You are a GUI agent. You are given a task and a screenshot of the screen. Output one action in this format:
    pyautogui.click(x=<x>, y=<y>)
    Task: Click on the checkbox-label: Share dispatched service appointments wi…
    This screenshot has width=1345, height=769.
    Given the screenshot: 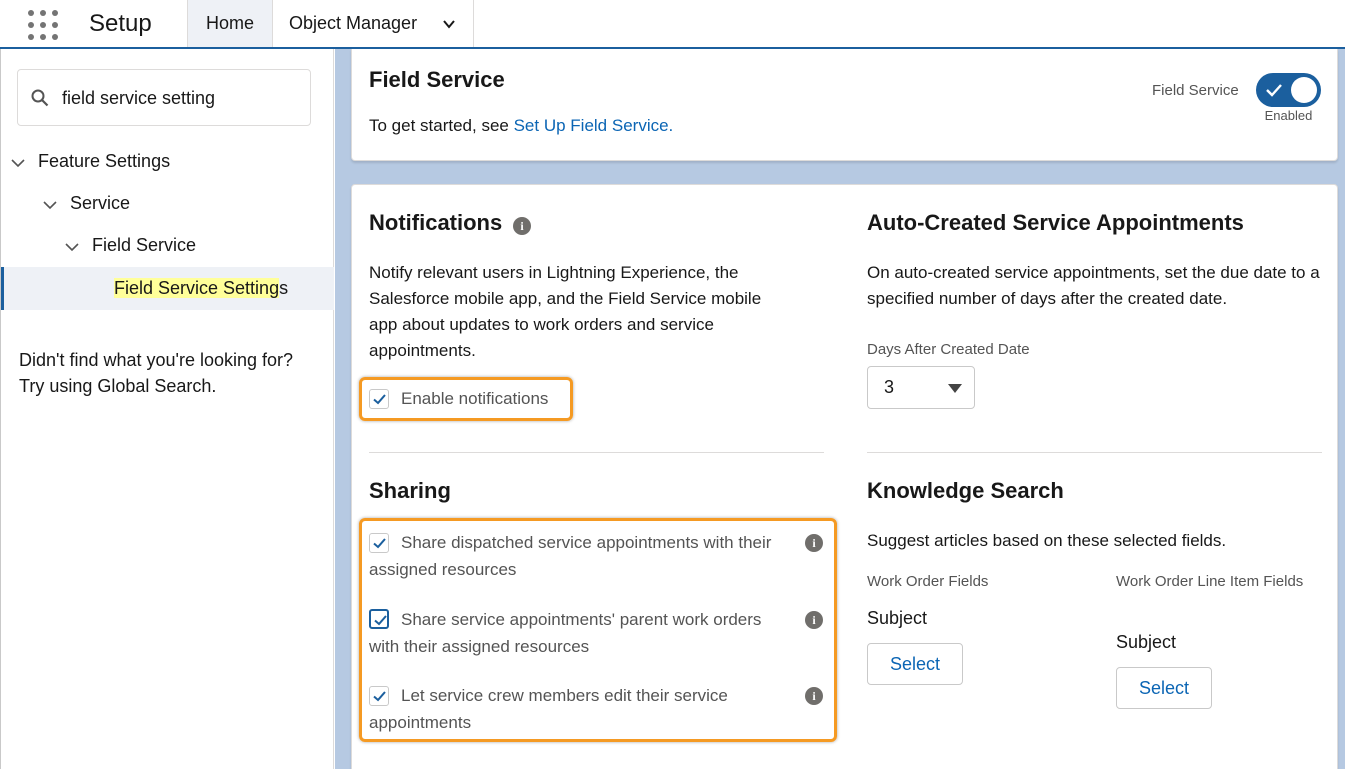 What is the action you would take?
    pyautogui.click(x=570, y=556)
    